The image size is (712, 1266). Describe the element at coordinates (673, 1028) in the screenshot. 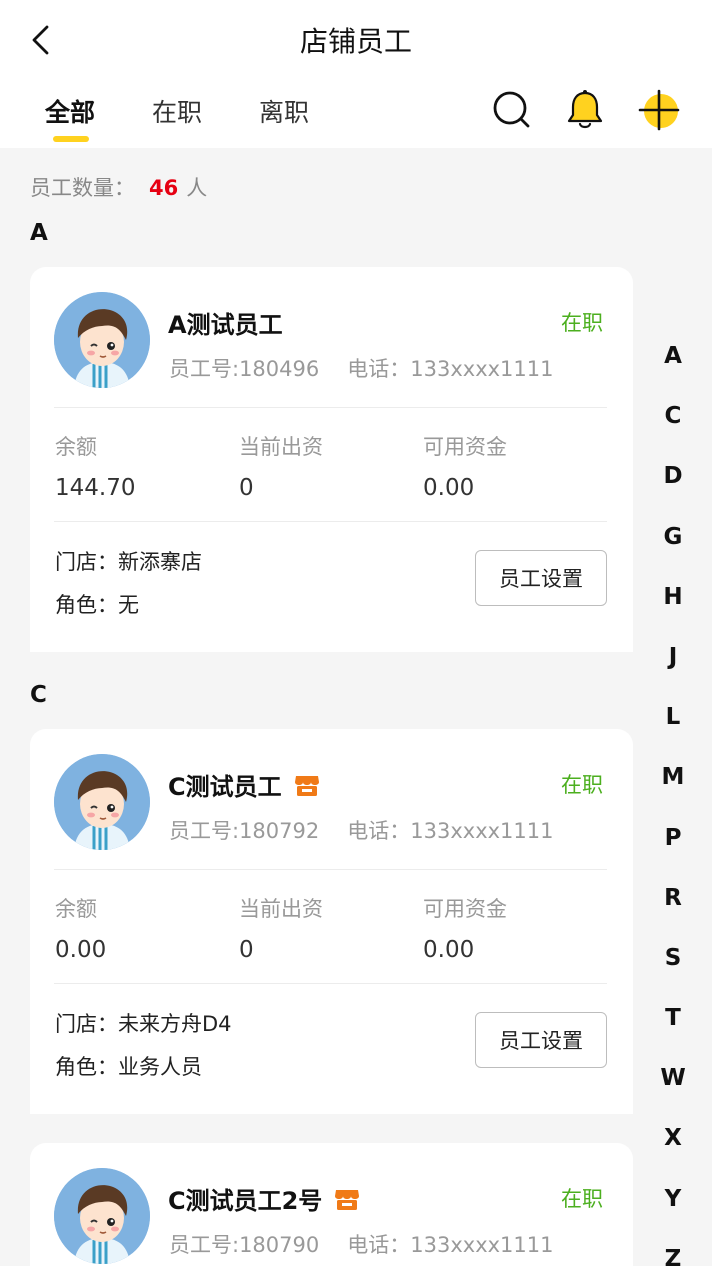

I see `index-letter-t: T` at that location.